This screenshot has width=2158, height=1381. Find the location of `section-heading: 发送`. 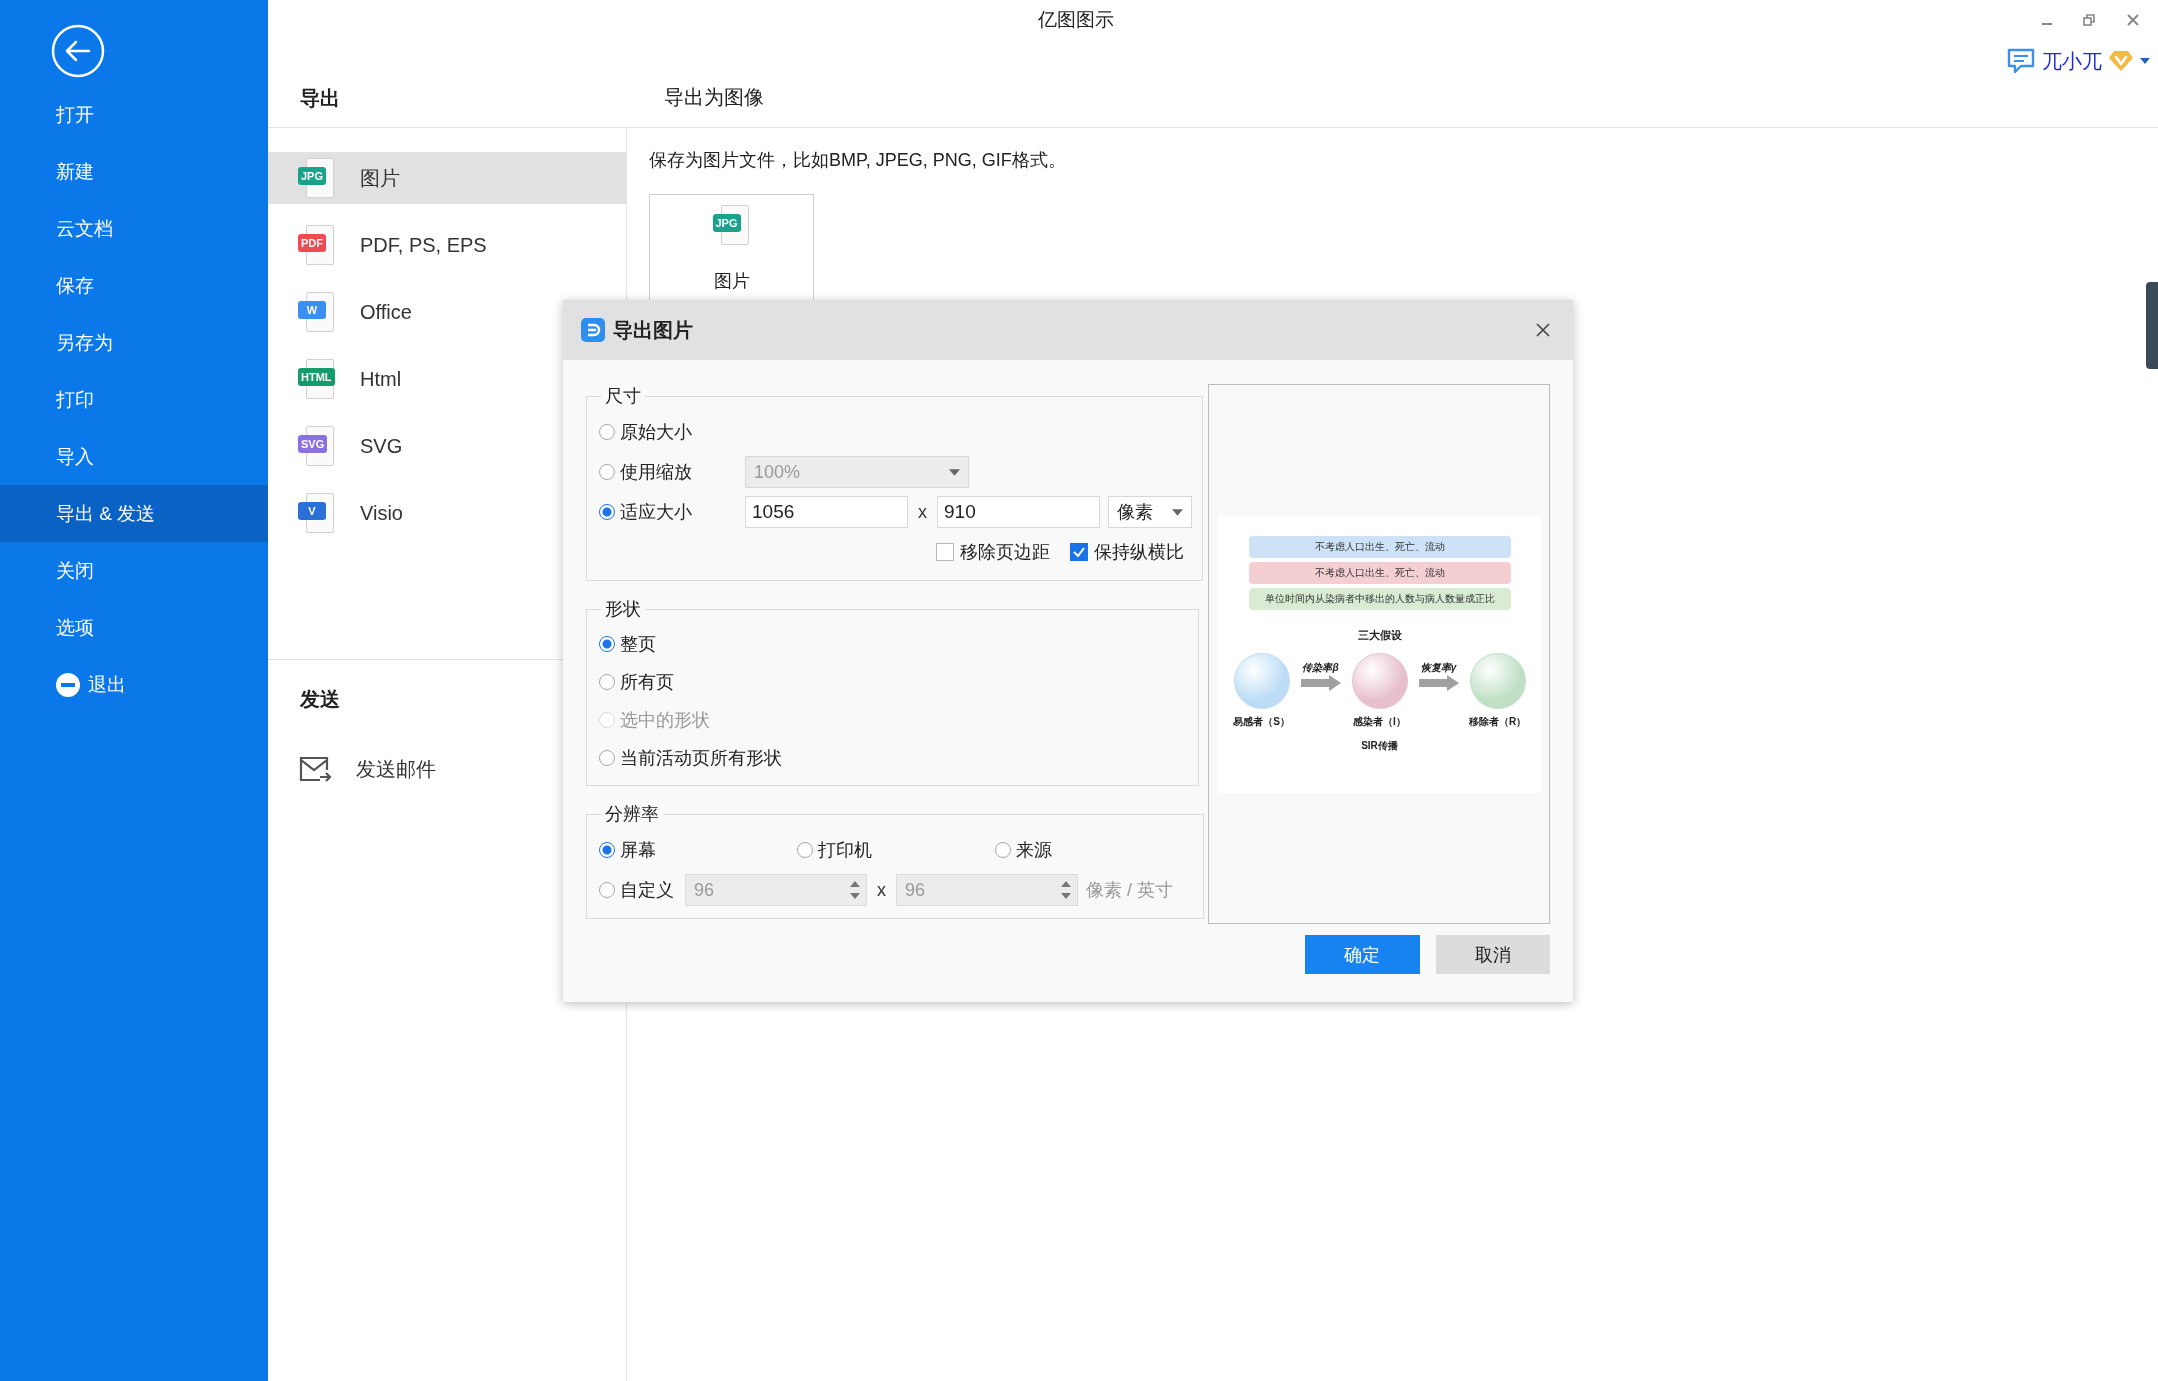

section-heading: 发送 is located at coordinates (320, 699).